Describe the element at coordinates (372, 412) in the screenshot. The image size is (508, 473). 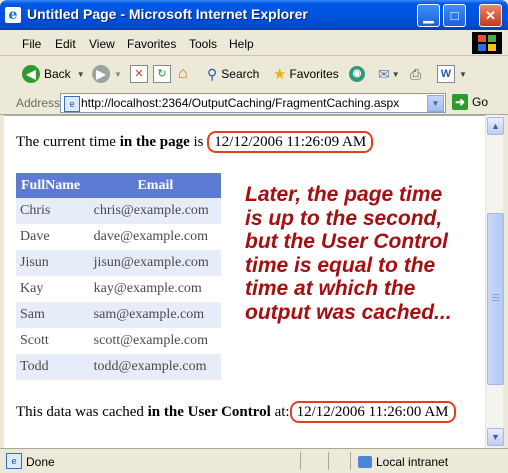
I see `cached-time-value: 12/12/2006 11:26:00 AM` at that location.